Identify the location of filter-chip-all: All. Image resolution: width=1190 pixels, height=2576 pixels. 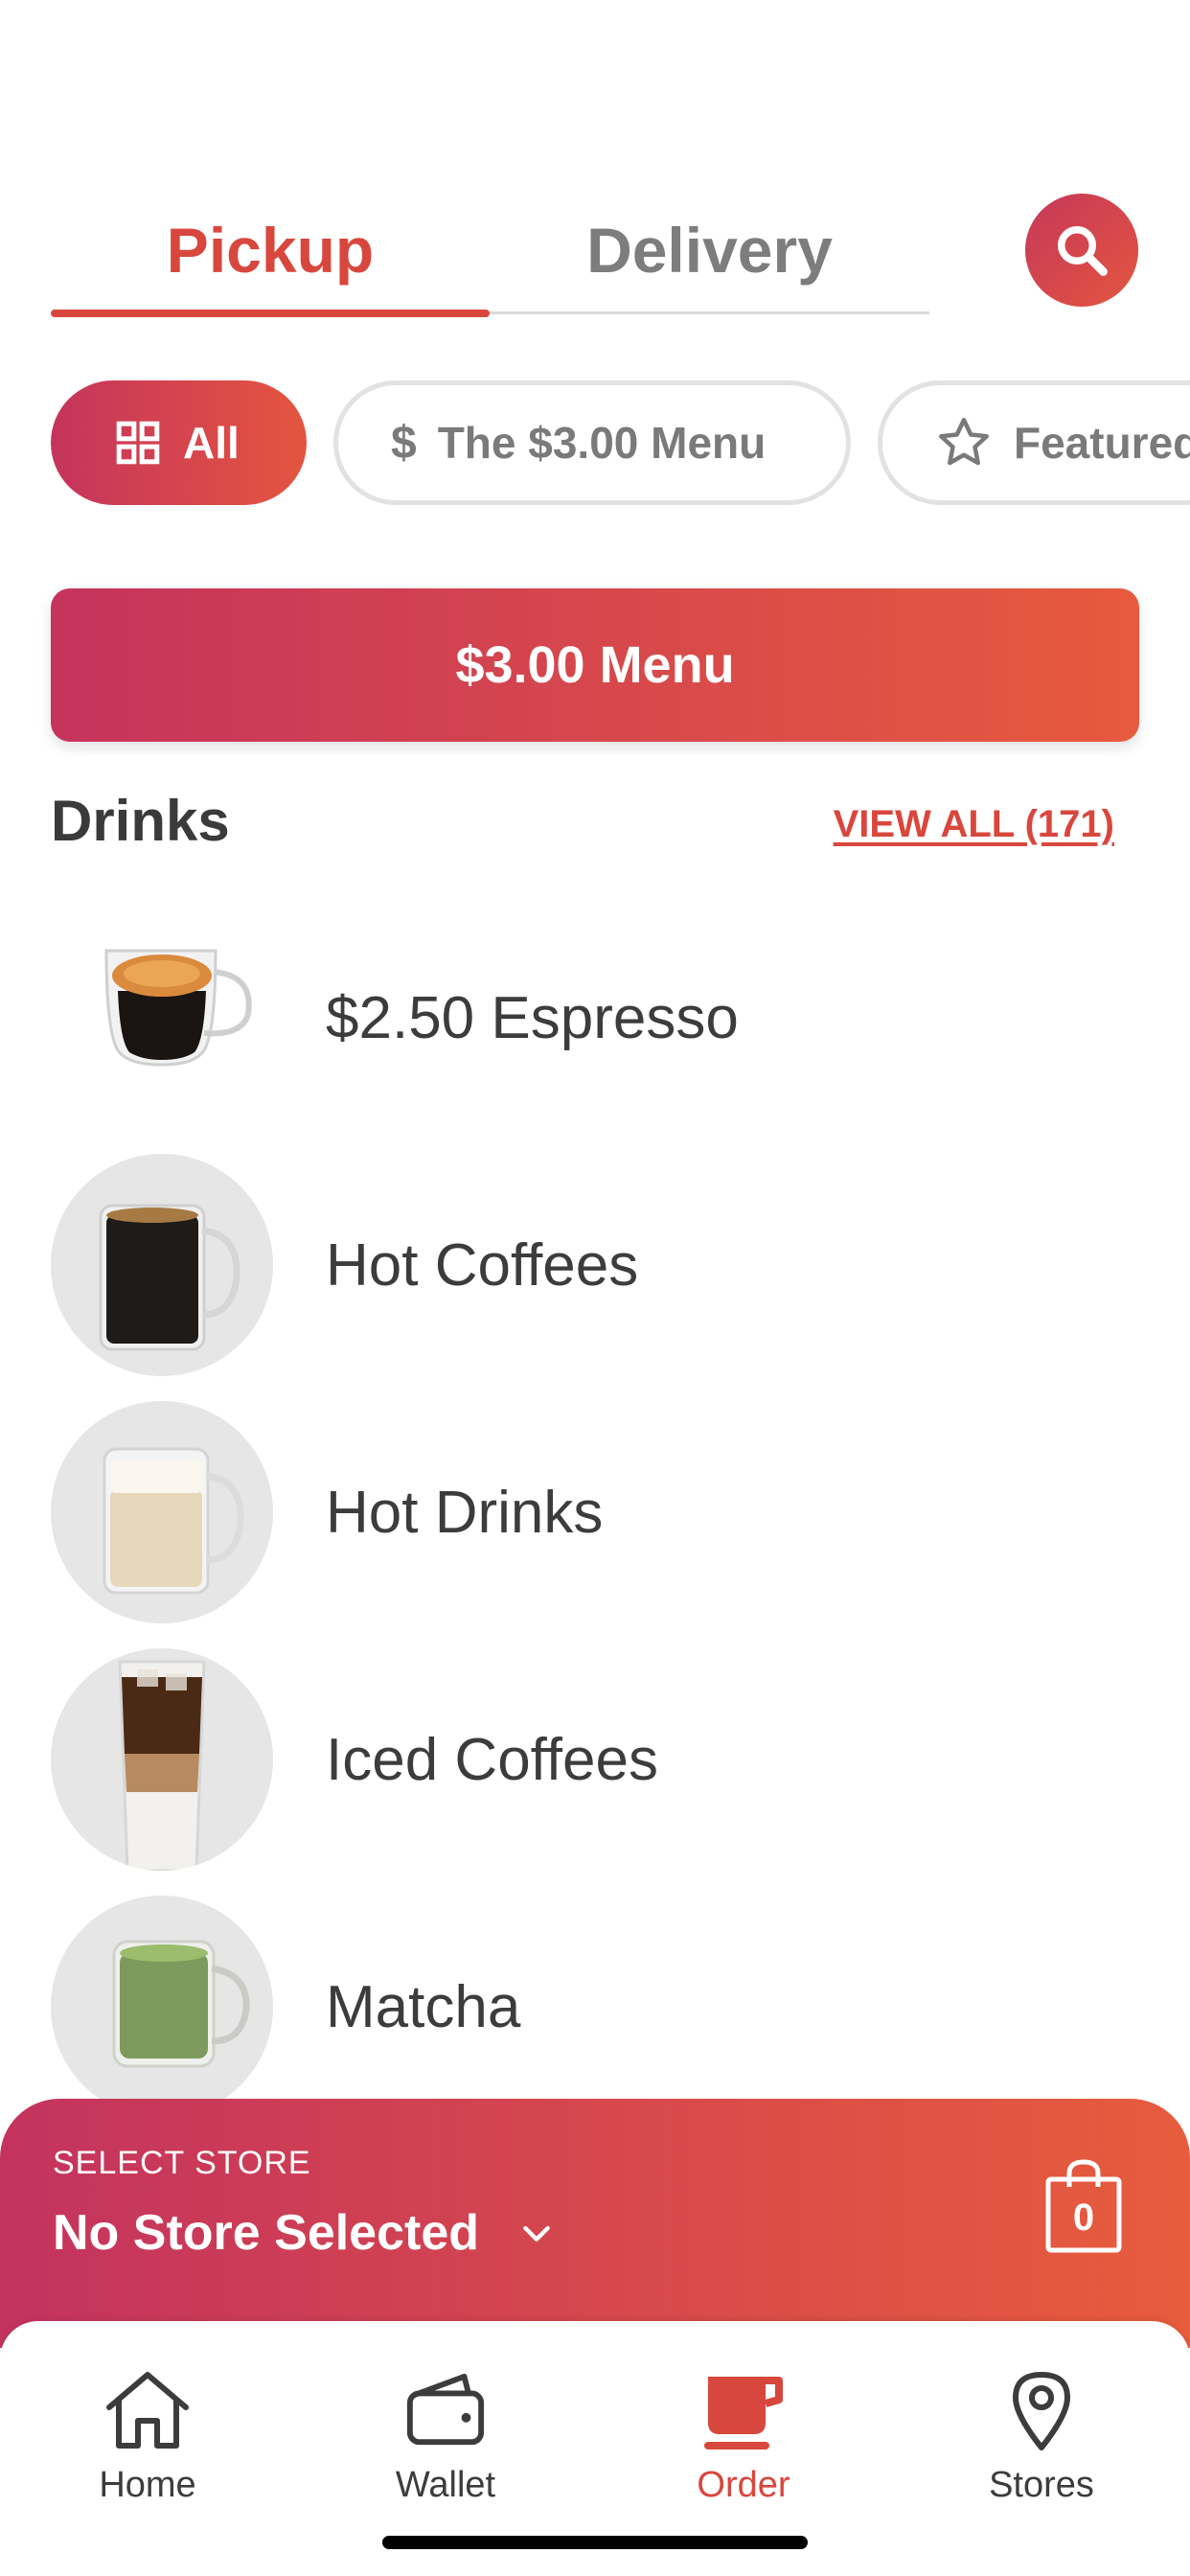
(179, 443).